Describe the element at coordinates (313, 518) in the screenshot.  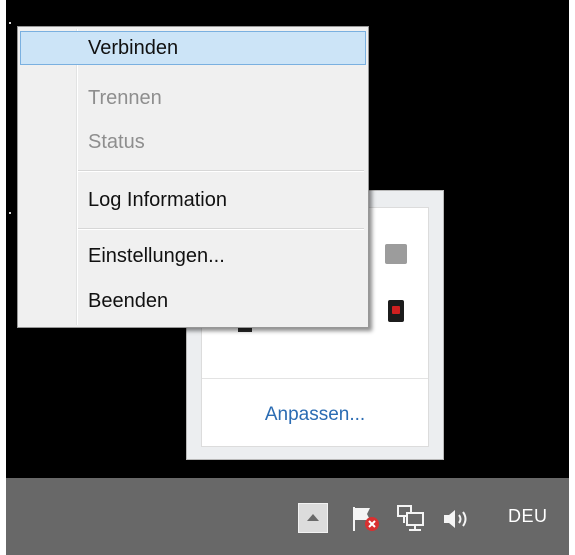
I see `show-hidden-icons-button` at that location.